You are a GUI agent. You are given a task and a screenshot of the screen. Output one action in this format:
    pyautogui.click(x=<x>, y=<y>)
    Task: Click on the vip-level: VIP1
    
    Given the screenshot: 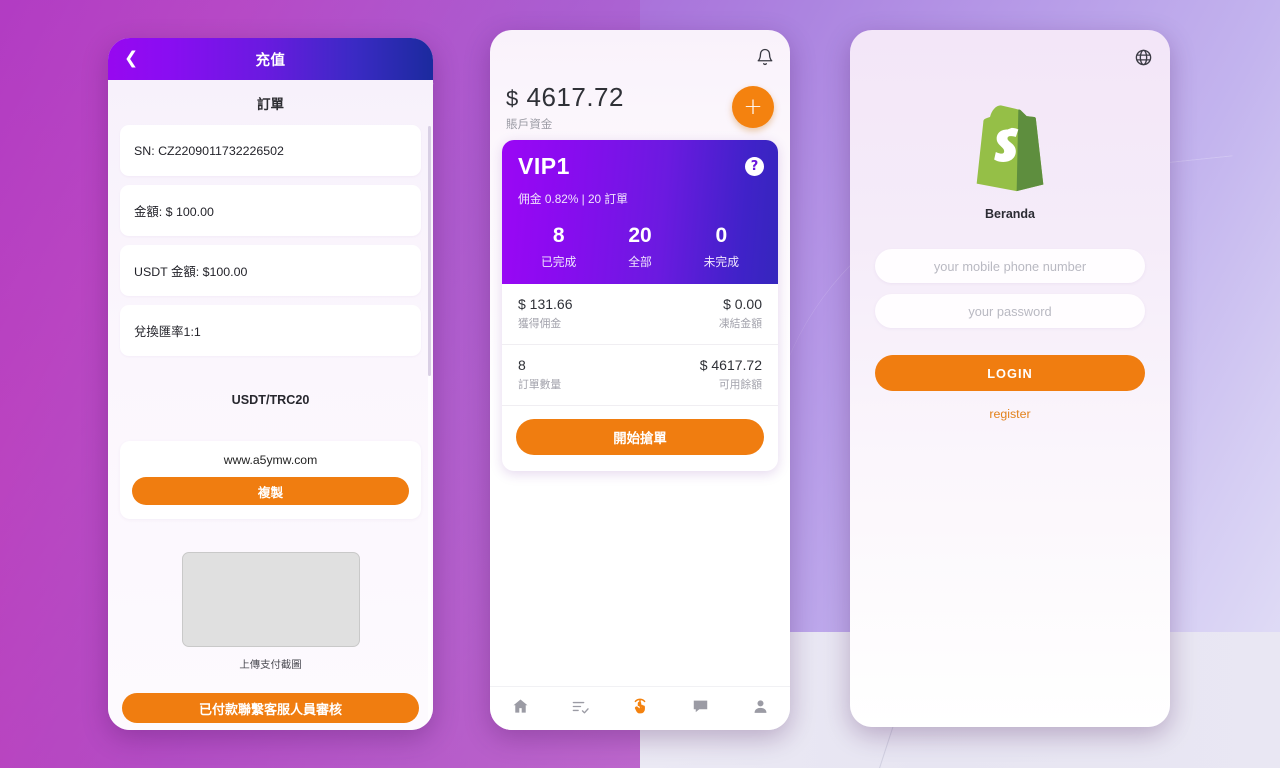 What is the action you would take?
    pyautogui.click(x=544, y=166)
    